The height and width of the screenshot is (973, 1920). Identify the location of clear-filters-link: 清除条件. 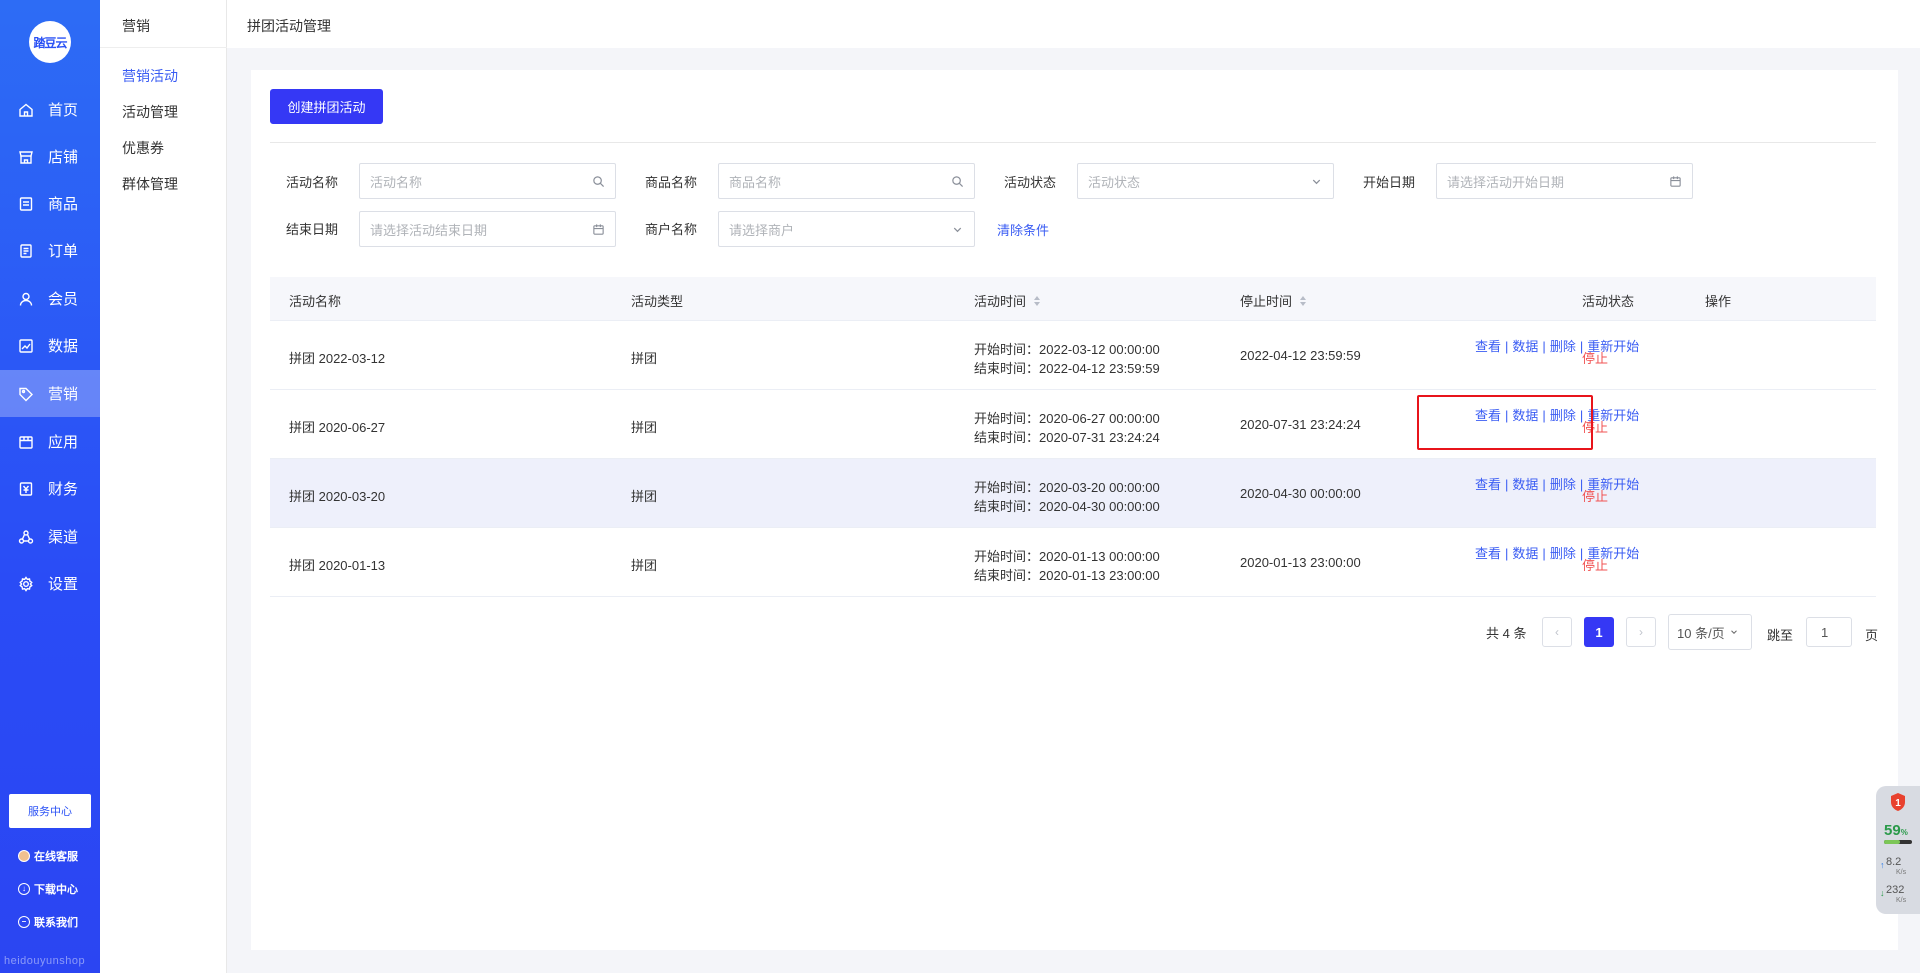
(1023, 229).